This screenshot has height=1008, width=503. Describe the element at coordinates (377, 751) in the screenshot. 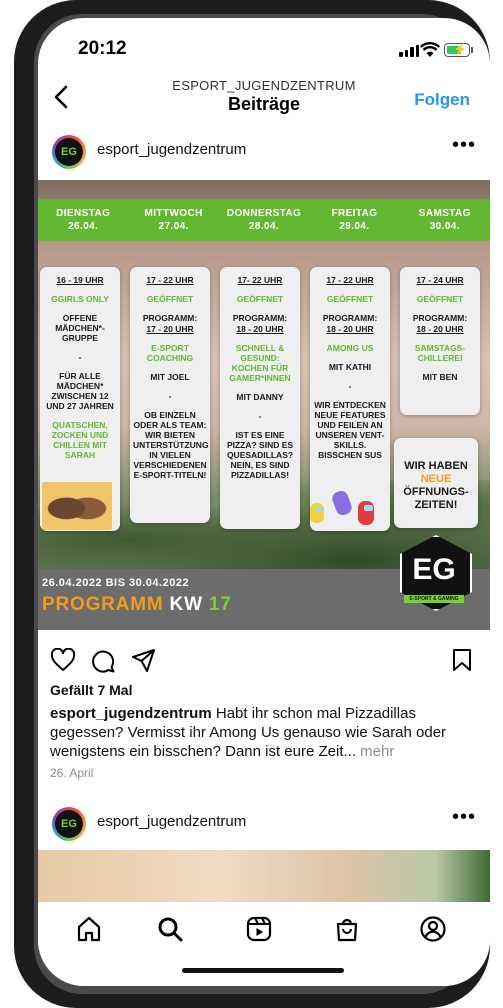

I see `more-link: mehr` at that location.